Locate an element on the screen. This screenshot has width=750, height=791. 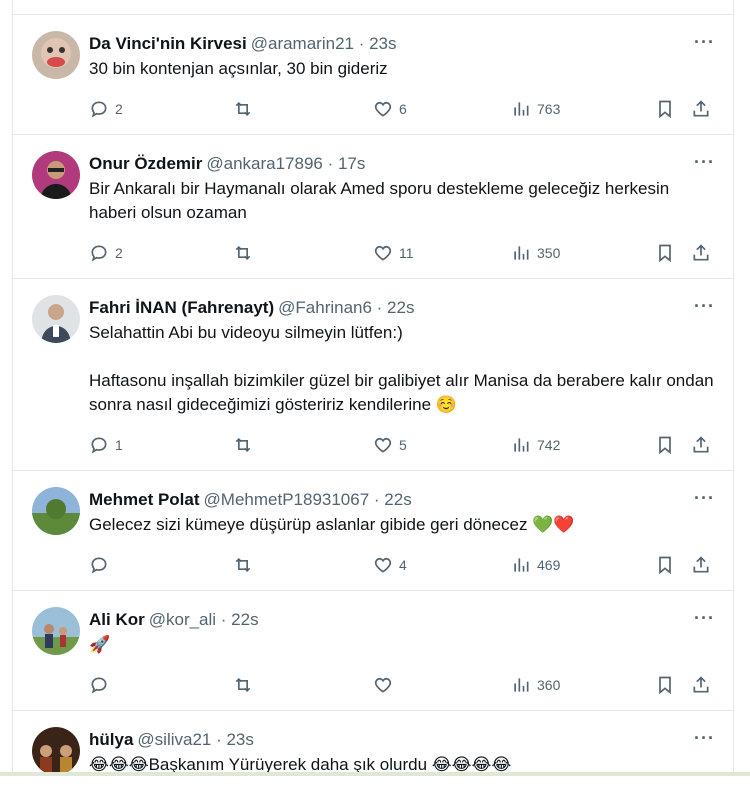
reply-button: 1 is located at coordinates (106, 445).